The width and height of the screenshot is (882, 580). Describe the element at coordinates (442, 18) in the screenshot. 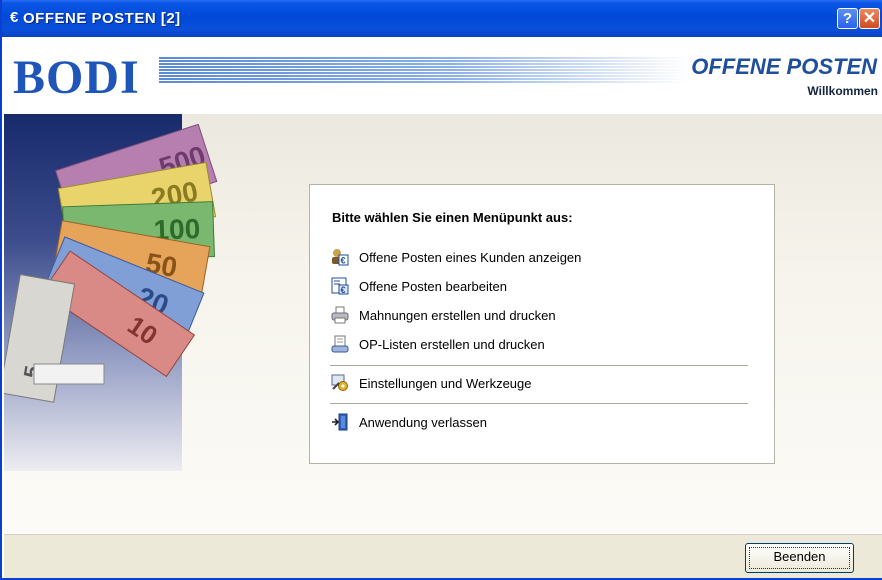

I see `title-bar: € OFFENE POSTEN [2] ? ✕` at that location.